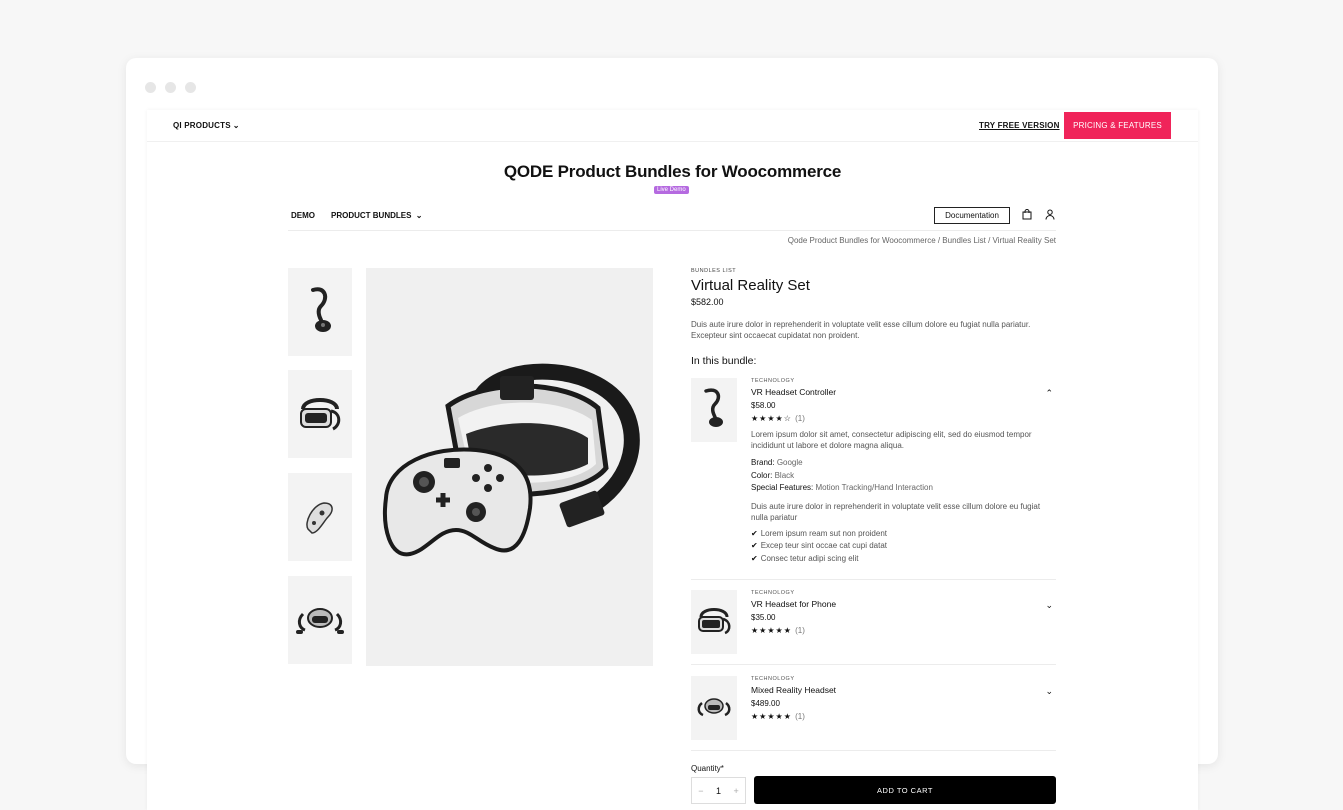  Describe the element at coordinates (1050, 214) in the screenshot. I see `user-account-icon` at that location.